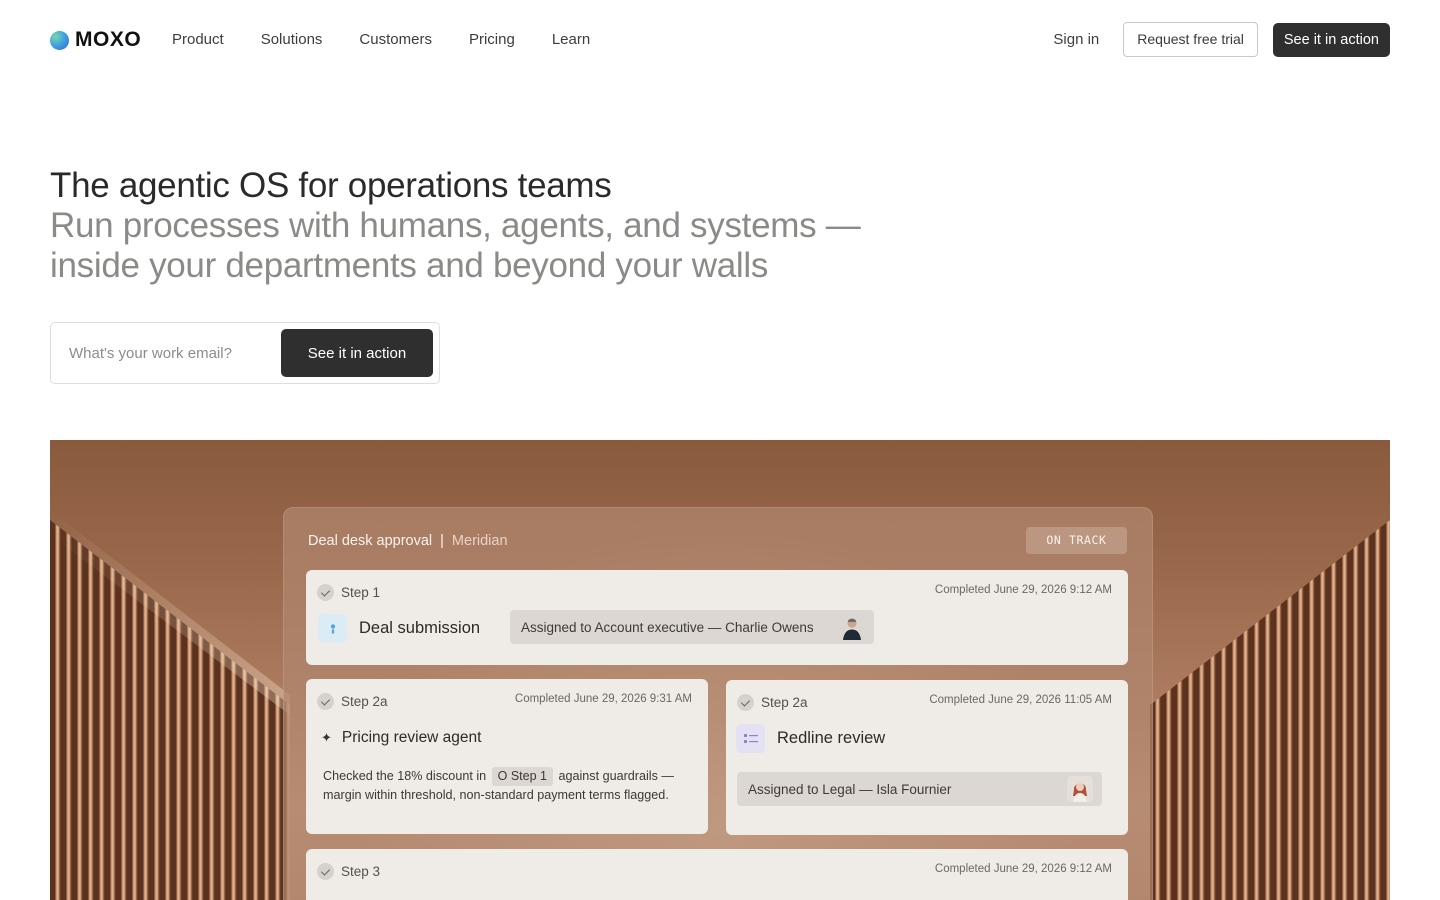 This screenshot has height=900, width=1440. What do you see at coordinates (1331, 39) in the screenshot?
I see `see-it-in-action-button: See it in action` at bounding box center [1331, 39].